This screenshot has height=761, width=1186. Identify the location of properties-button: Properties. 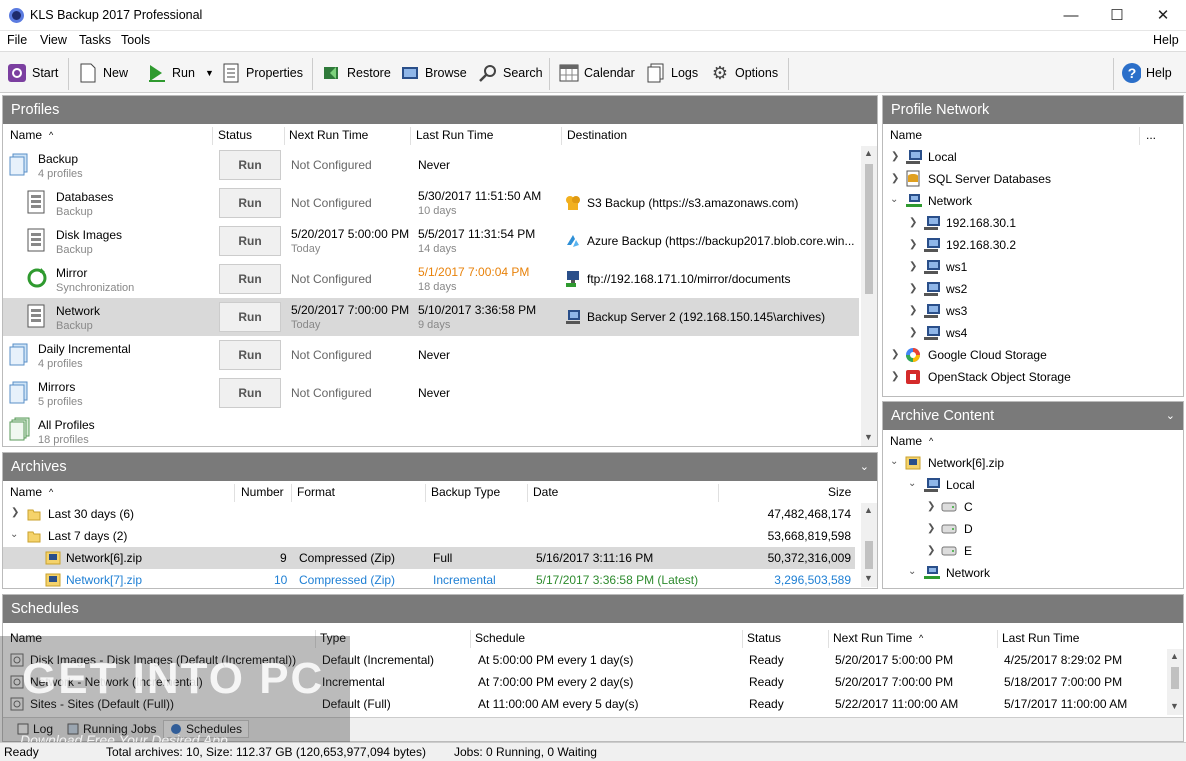
(262, 73).